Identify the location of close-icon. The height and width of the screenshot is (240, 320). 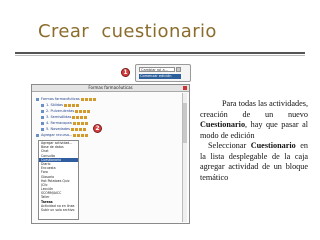
(185, 88).